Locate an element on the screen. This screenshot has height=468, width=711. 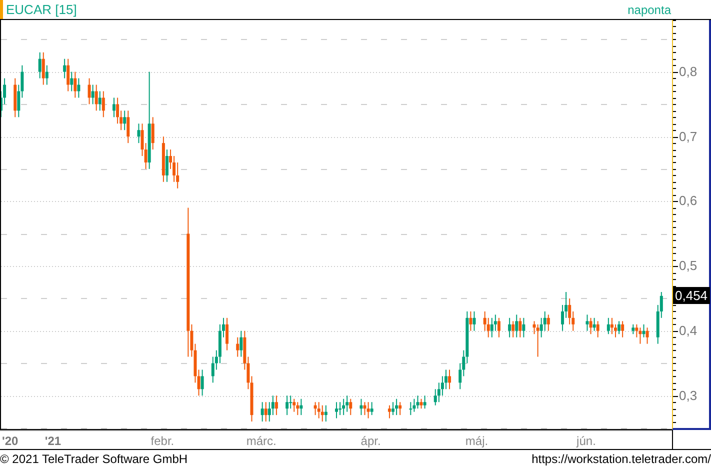
url-text: https://workstation.teletrader.com/ is located at coordinates (621, 459).